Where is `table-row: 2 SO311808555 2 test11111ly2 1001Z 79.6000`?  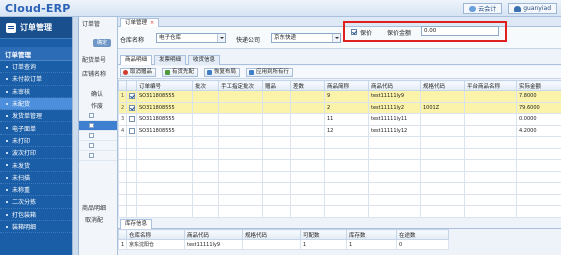
table-row: 2 SO311808555 2 test11111ly2 1001Z 79.6000 is located at coordinates (339, 107).